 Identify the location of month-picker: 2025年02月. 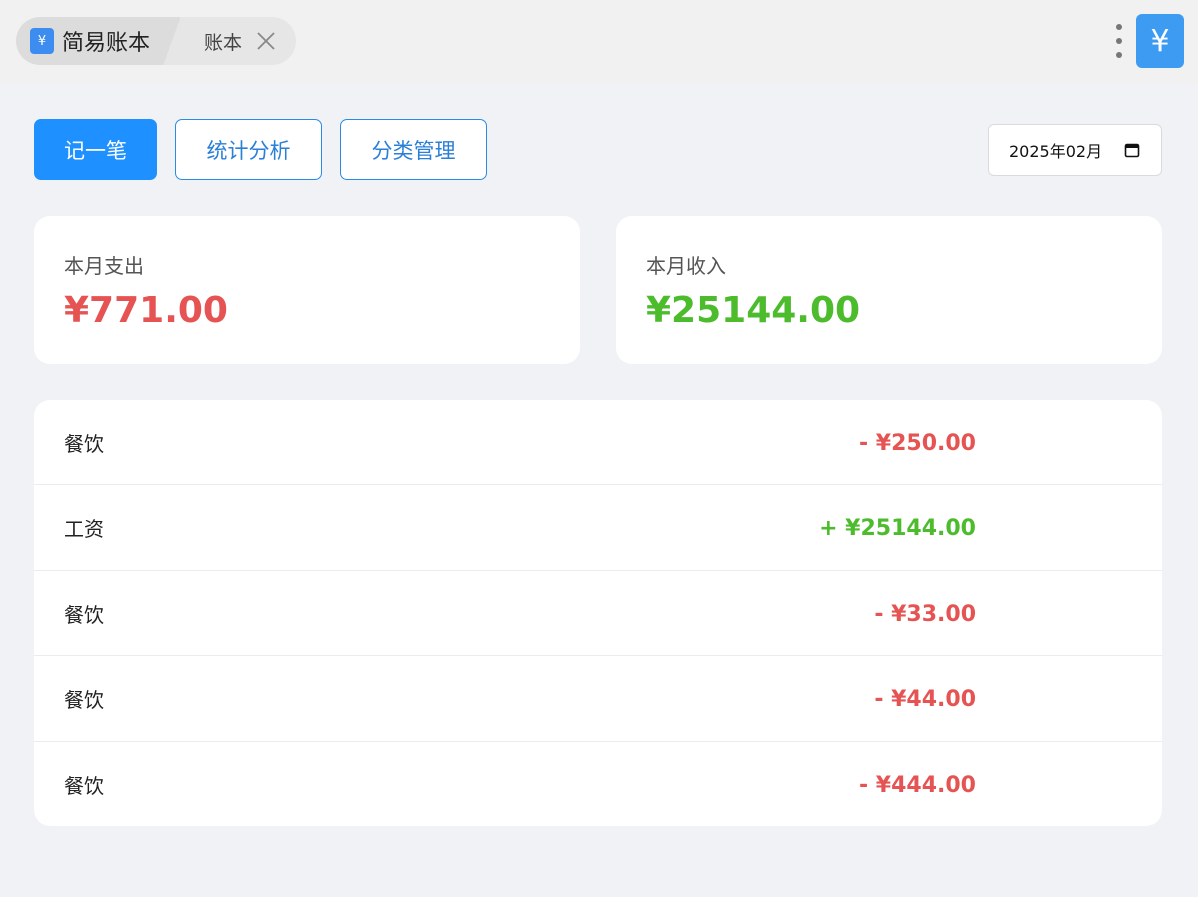
(1075, 150).